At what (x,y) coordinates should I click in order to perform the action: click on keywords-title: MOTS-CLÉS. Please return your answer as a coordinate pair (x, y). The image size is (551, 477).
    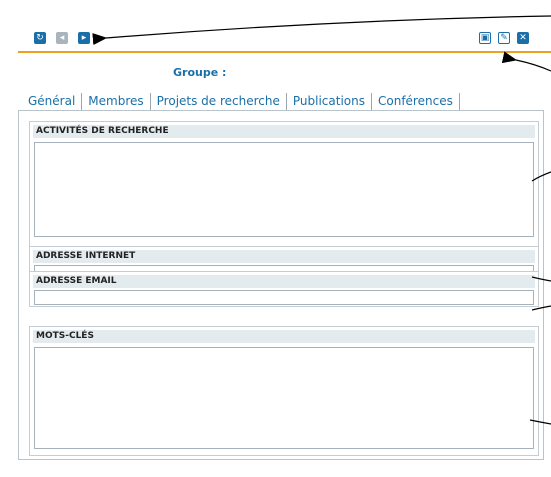
    Looking at the image, I should click on (284, 336).